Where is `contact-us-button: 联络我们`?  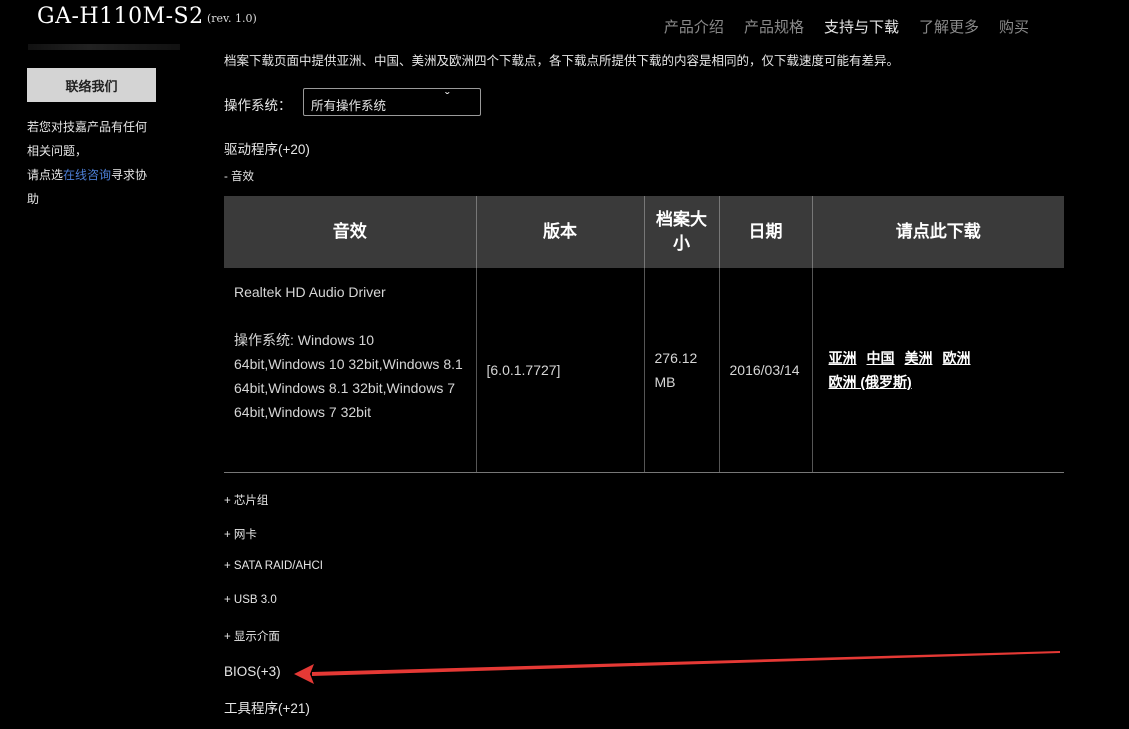 contact-us-button: 联络我们 is located at coordinates (91, 85).